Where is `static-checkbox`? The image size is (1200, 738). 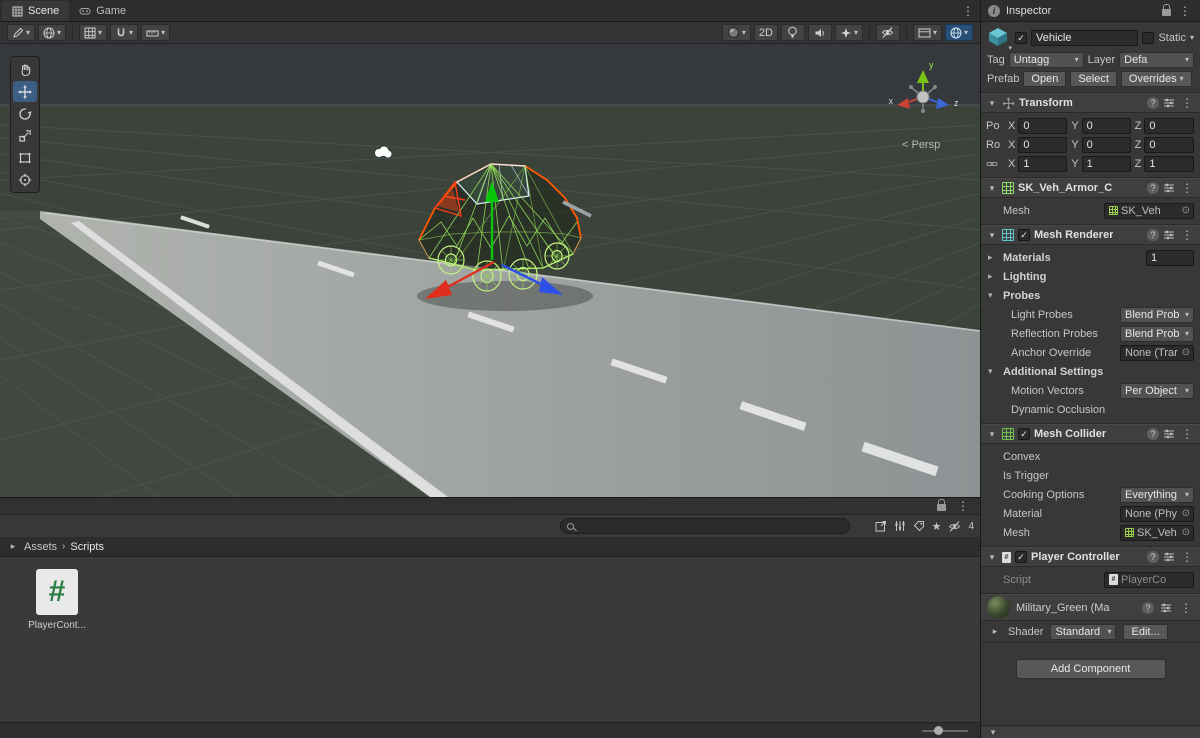 static-checkbox is located at coordinates (1148, 38).